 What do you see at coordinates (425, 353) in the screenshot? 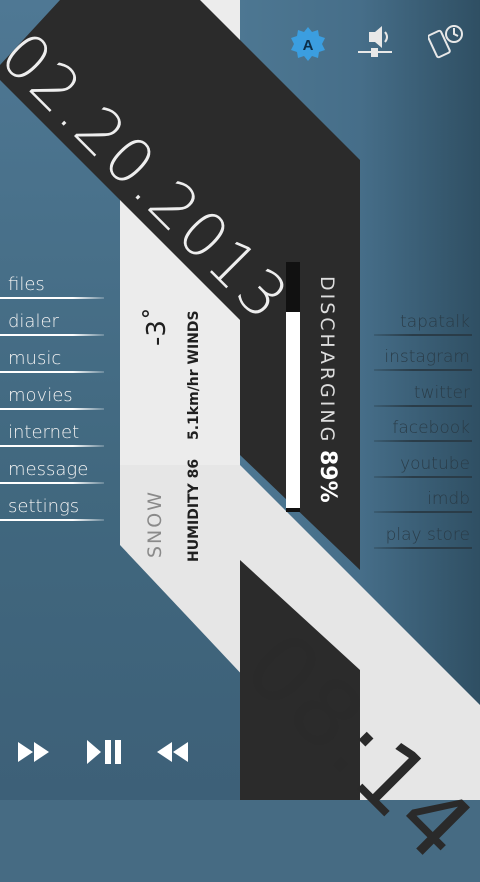
I see `menu-item-instagram: instagram` at bounding box center [425, 353].